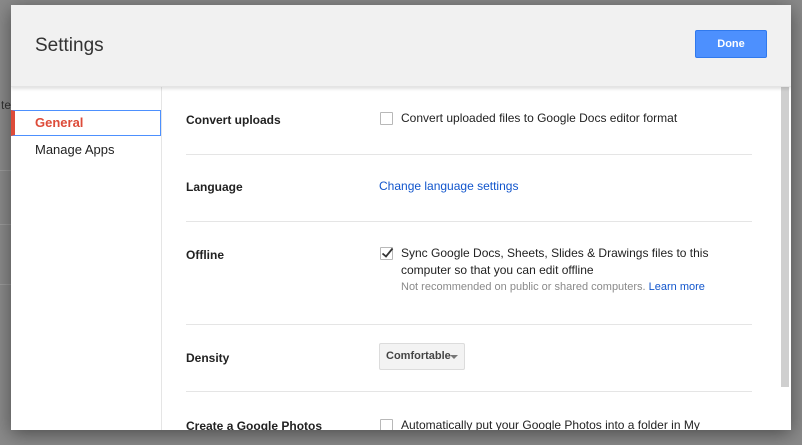  What do you see at coordinates (731, 44) in the screenshot?
I see `done-button: Done` at bounding box center [731, 44].